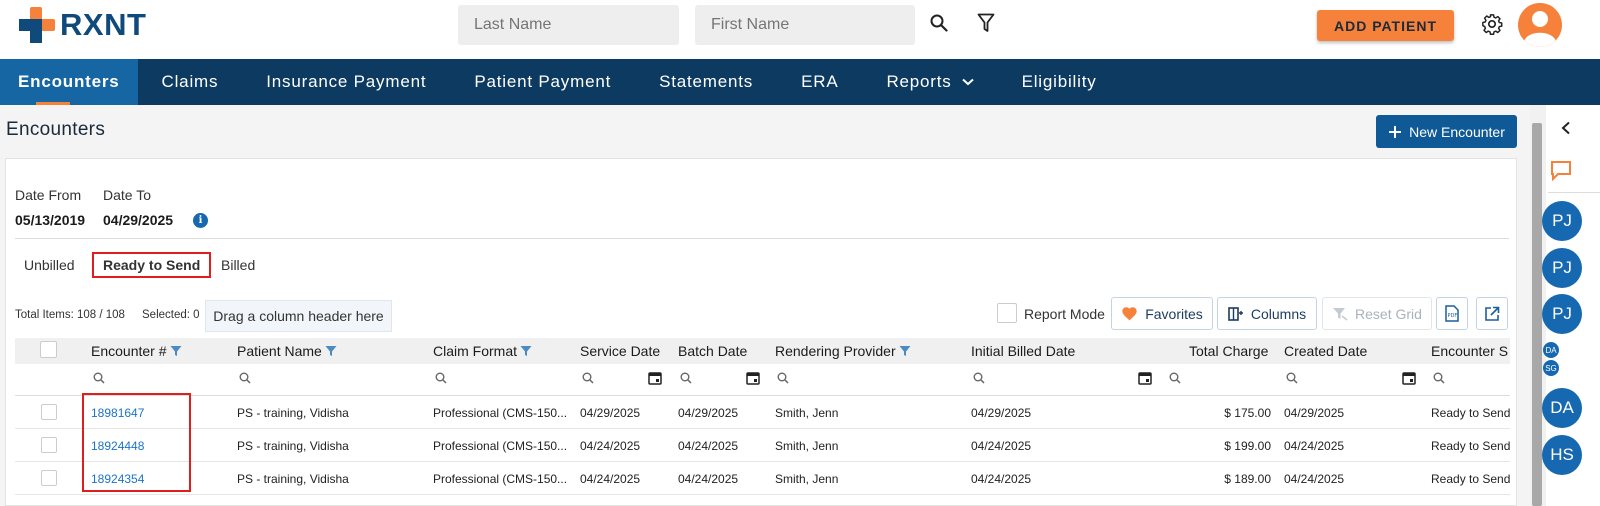  I want to click on nav-encounters: Encounters, so click(69, 82).